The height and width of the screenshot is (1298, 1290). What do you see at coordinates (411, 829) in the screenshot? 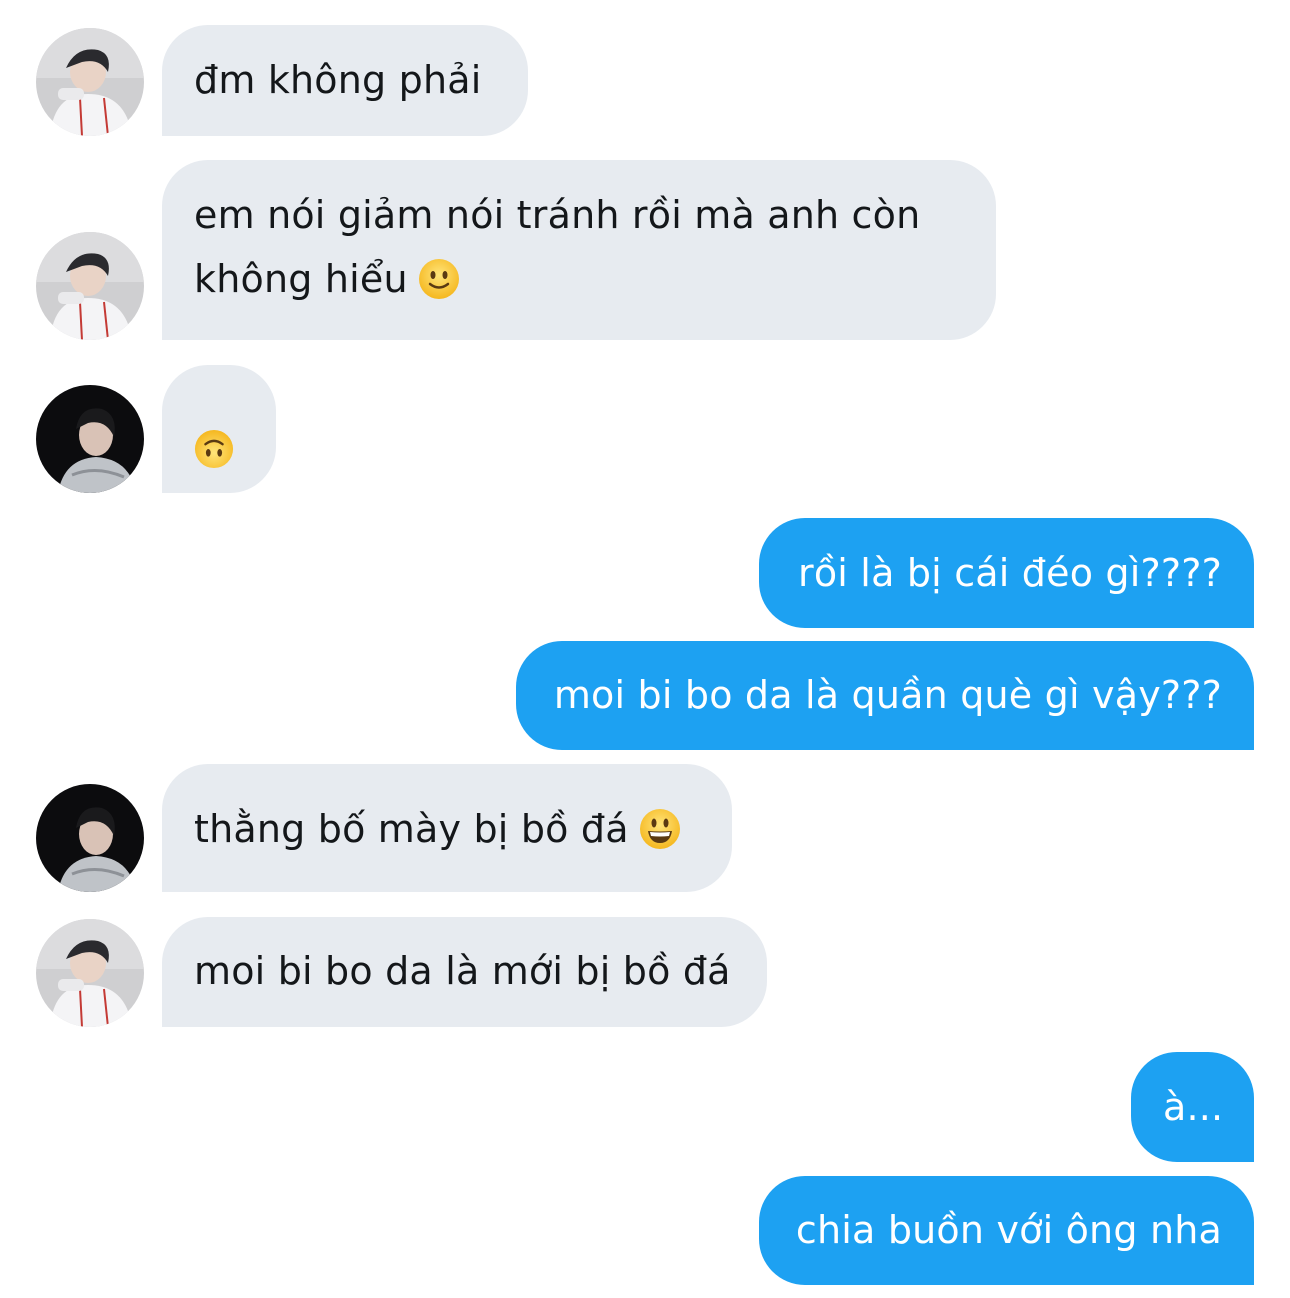
I see `message-text: thằng bố mày bị bồ đá` at bounding box center [411, 829].